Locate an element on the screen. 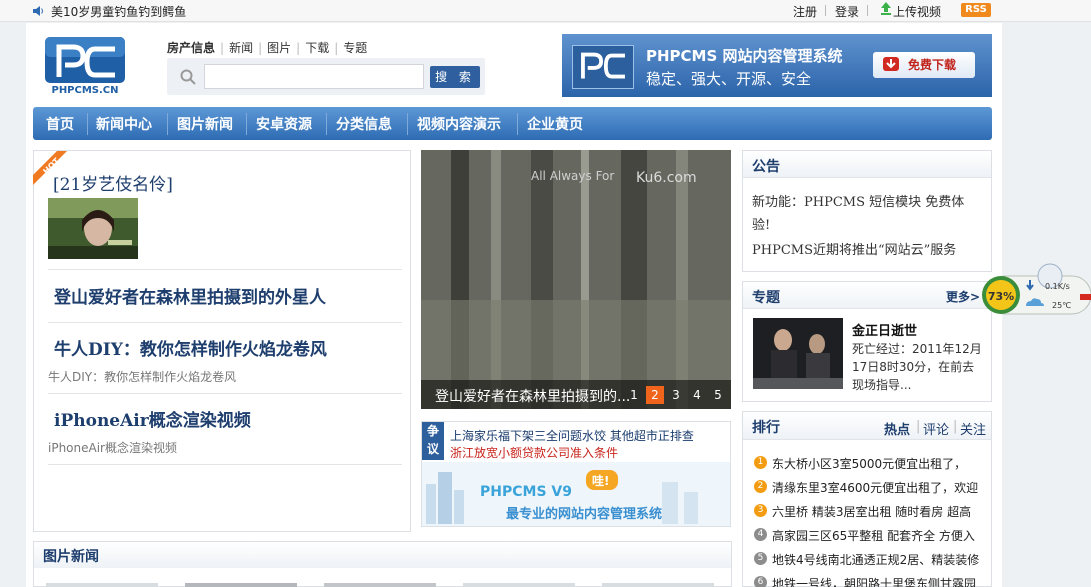  slide-page-1: 1 is located at coordinates (634, 395).